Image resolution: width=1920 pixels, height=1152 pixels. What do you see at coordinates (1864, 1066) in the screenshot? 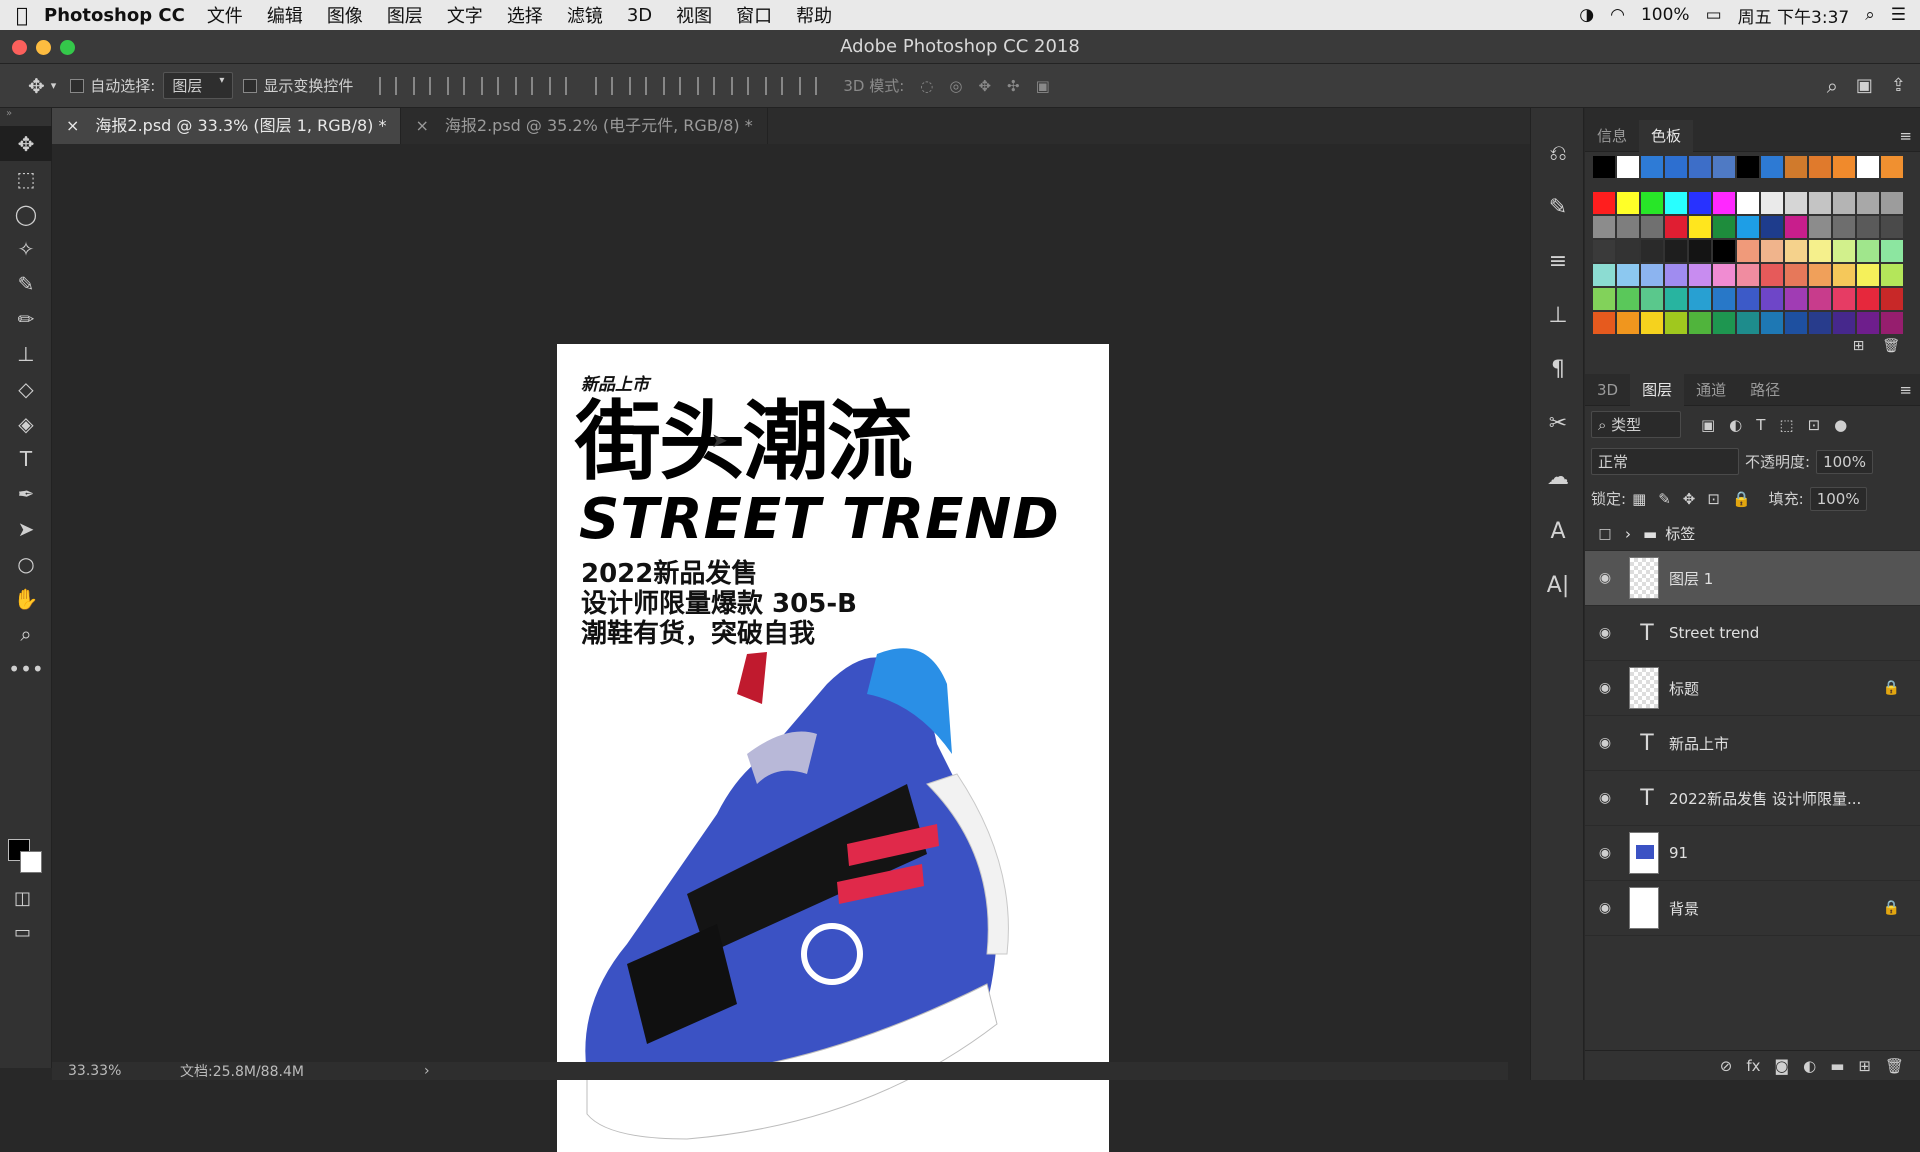
I see `new-layer-icon: ⊞` at bounding box center [1864, 1066].